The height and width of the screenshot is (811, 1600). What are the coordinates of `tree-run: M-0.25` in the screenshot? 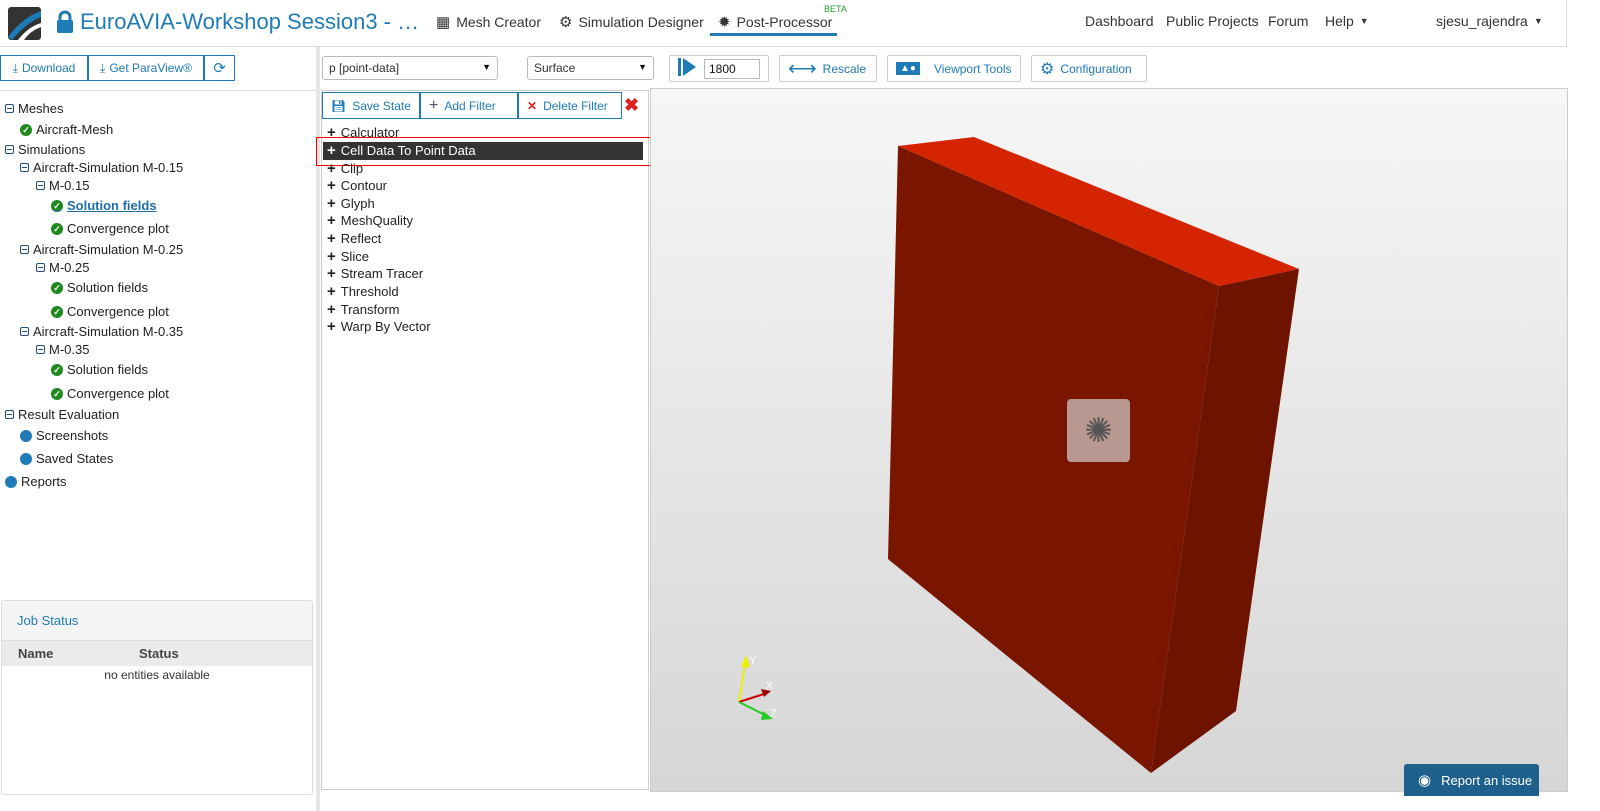 It's located at (62, 267).